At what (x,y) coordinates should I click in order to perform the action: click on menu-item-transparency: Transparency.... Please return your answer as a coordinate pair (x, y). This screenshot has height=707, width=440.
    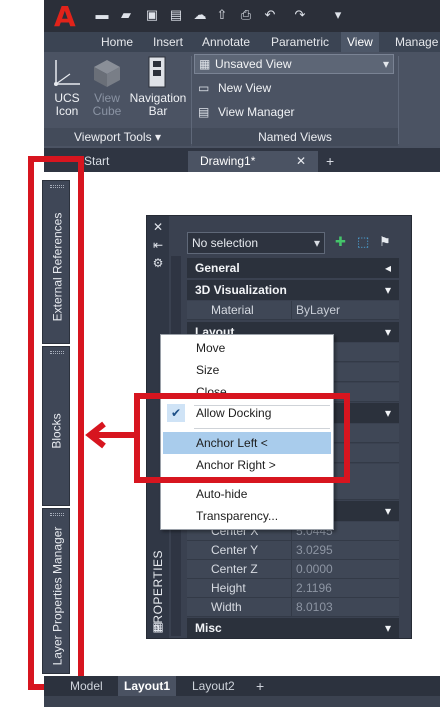
    Looking at the image, I should click on (247, 516).